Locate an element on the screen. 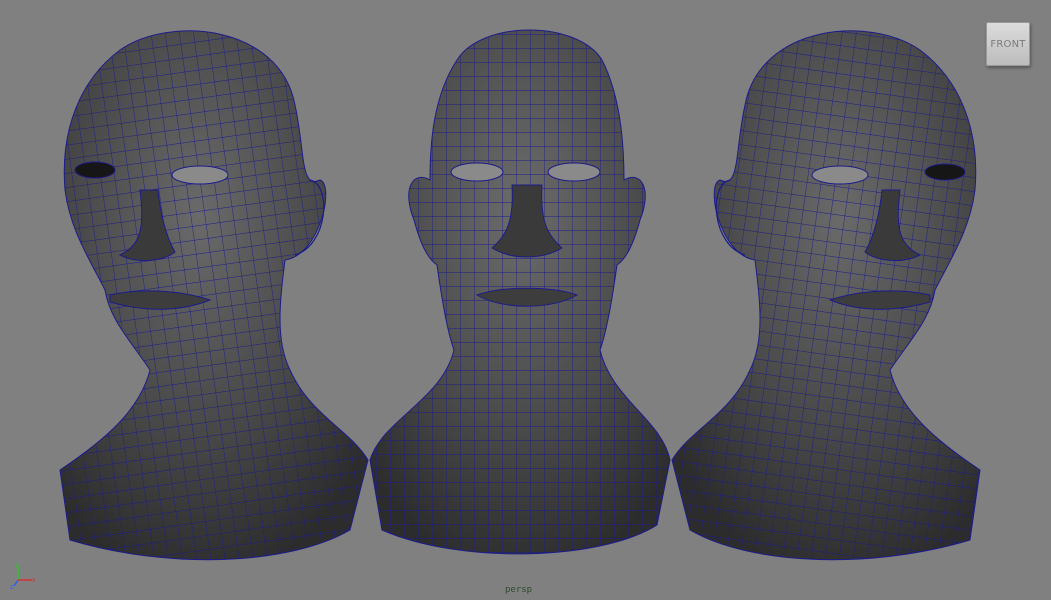 This screenshot has height=600, width=1051. camera-label: persp is located at coordinates (519, 590).